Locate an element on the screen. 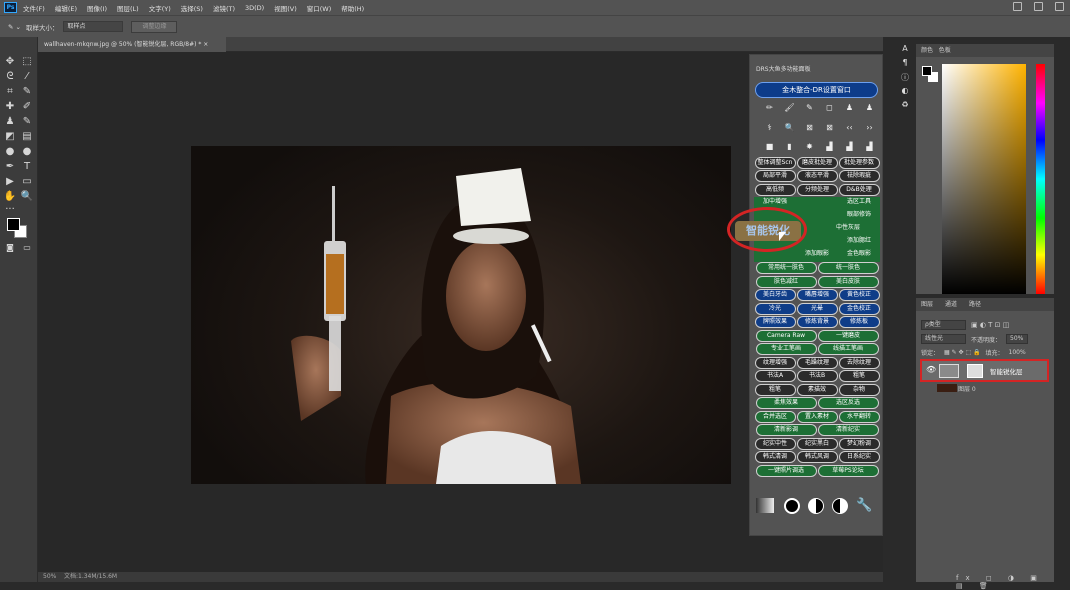  drs-action-button: 书法A is located at coordinates (775, 376).